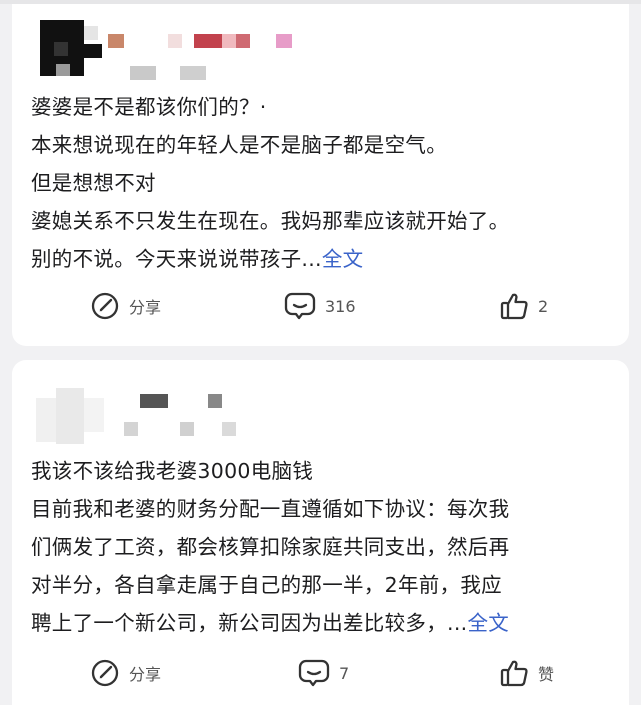  I want to click on comment-button: 7, so click(323, 673).